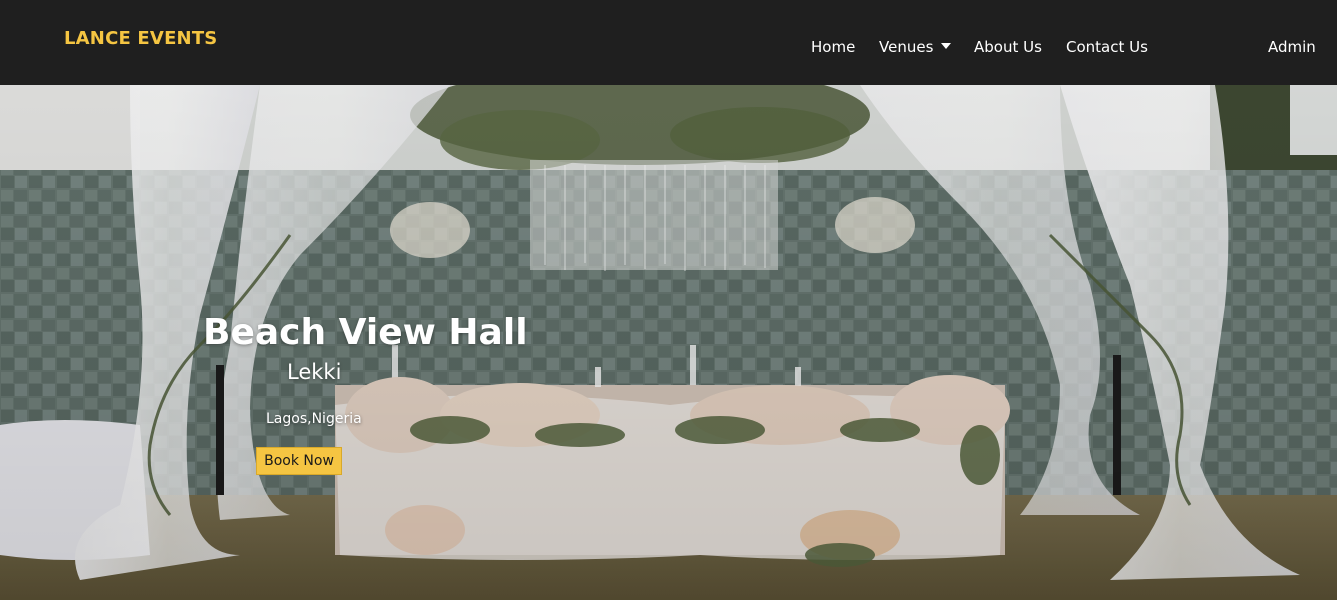 This screenshot has width=1337, height=600. Describe the element at coordinates (314, 372) in the screenshot. I see `hero-subtitle: Lekki` at that location.